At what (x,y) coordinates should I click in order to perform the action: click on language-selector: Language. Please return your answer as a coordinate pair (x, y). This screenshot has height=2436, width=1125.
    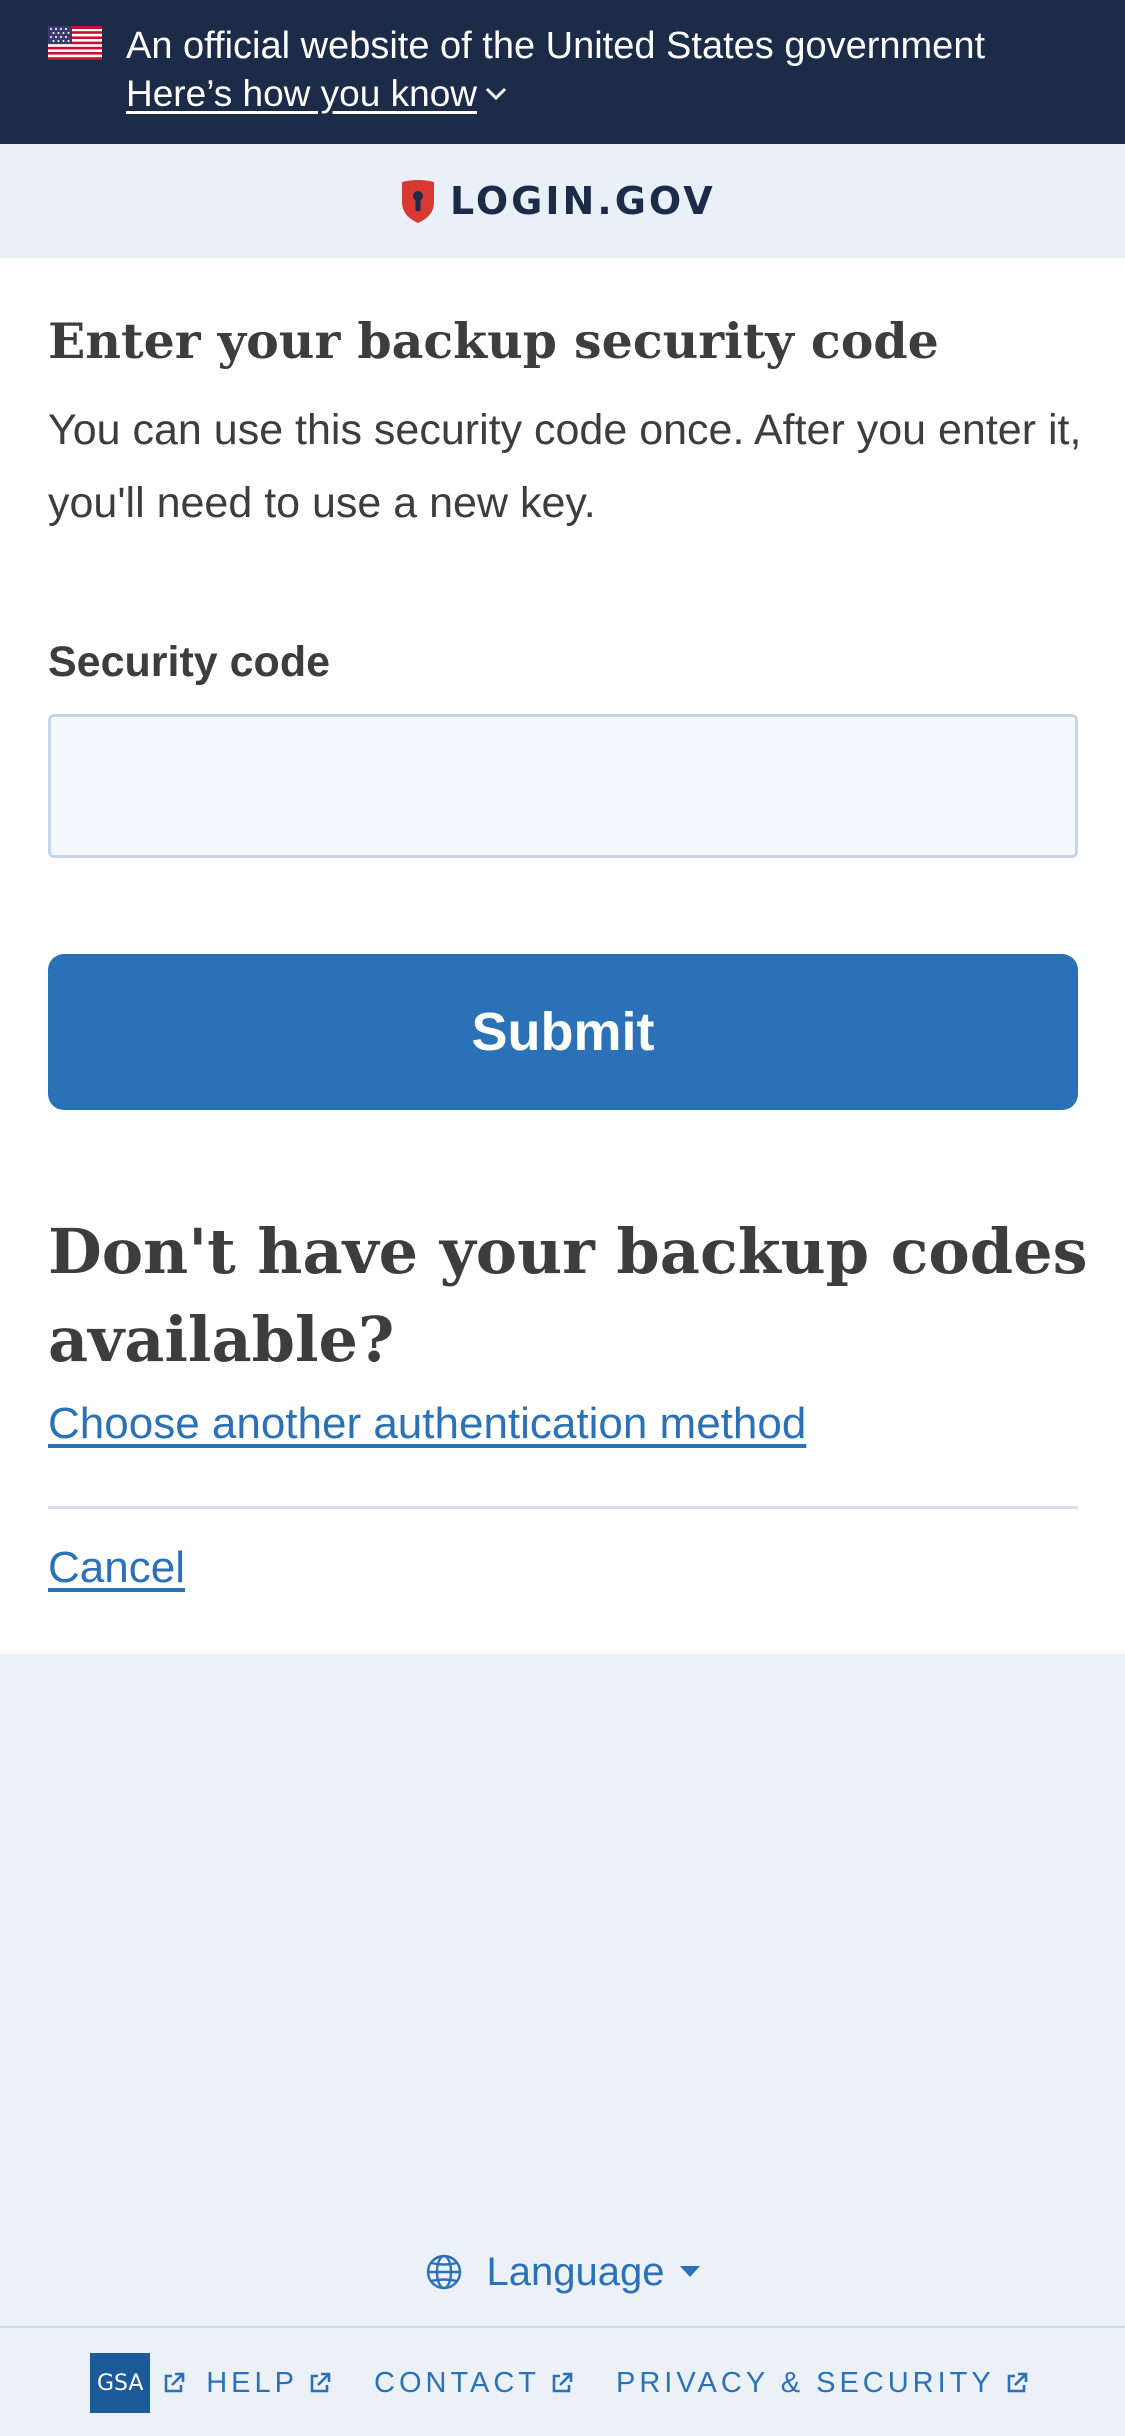
    Looking at the image, I should click on (562, 2272).